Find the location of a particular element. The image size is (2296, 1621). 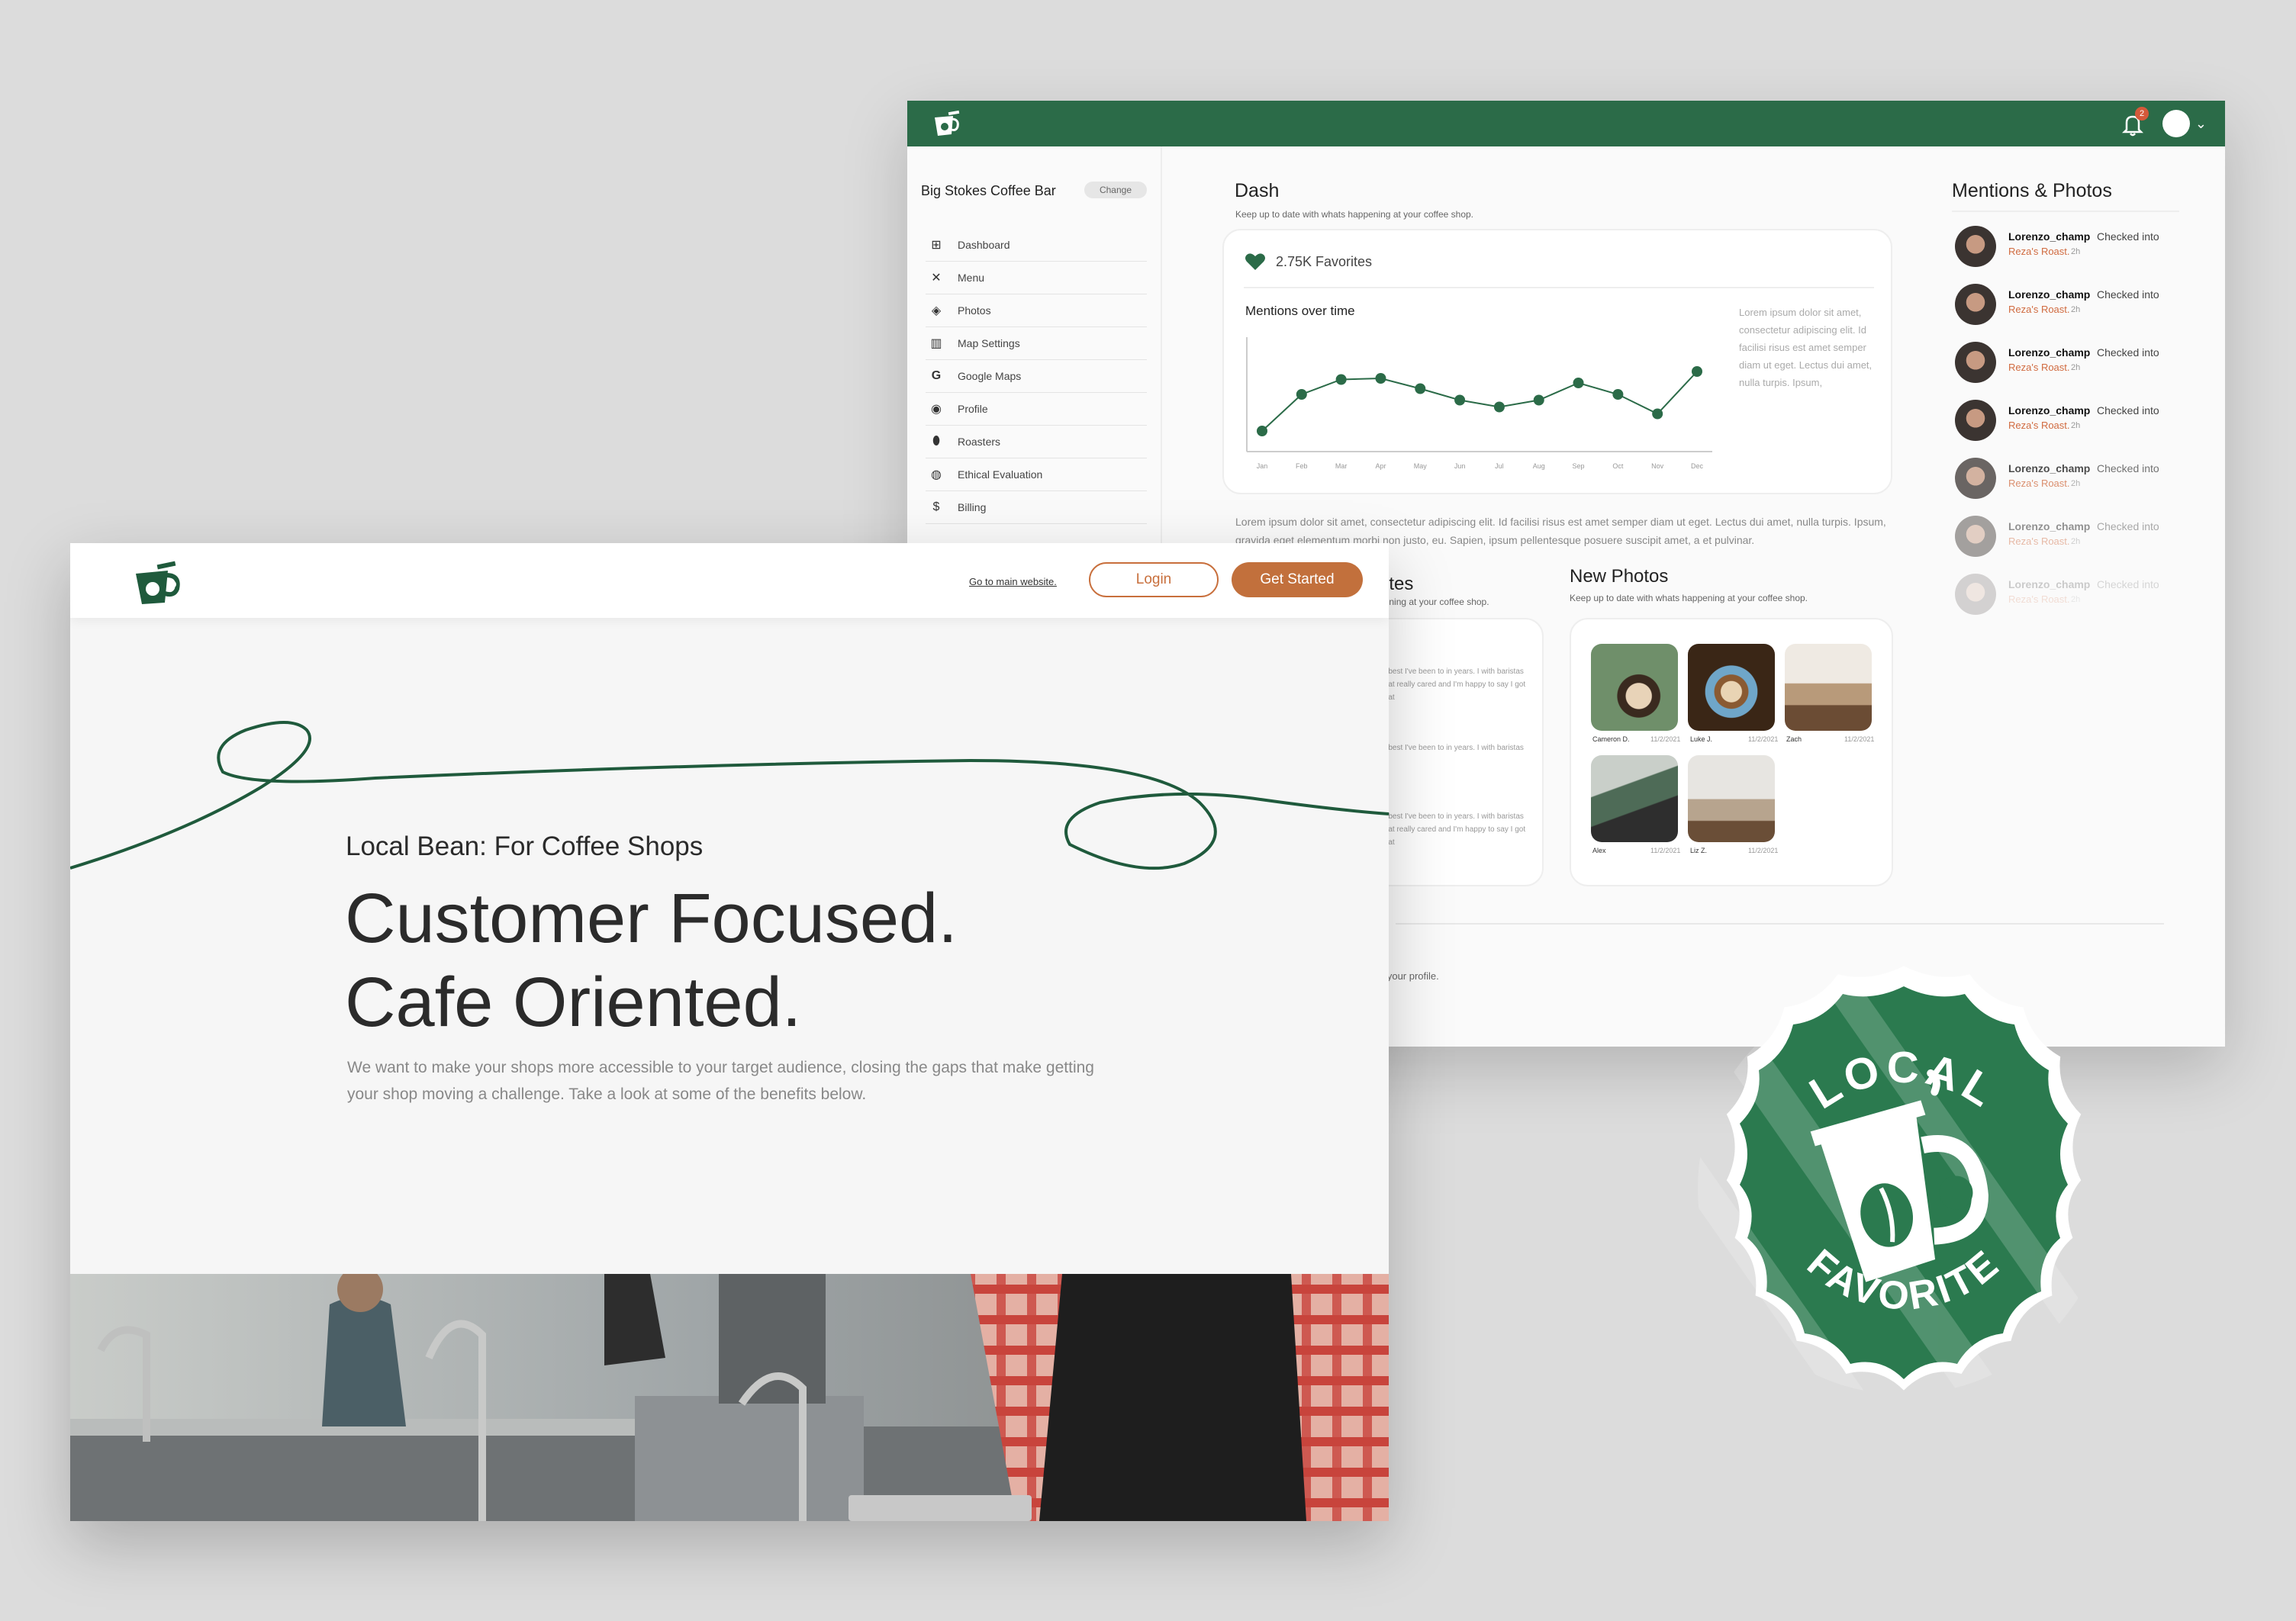

sidebar-item-ethical-evaluation: ◍ Ethical Evaluation is located at coordinates (1036, 474).